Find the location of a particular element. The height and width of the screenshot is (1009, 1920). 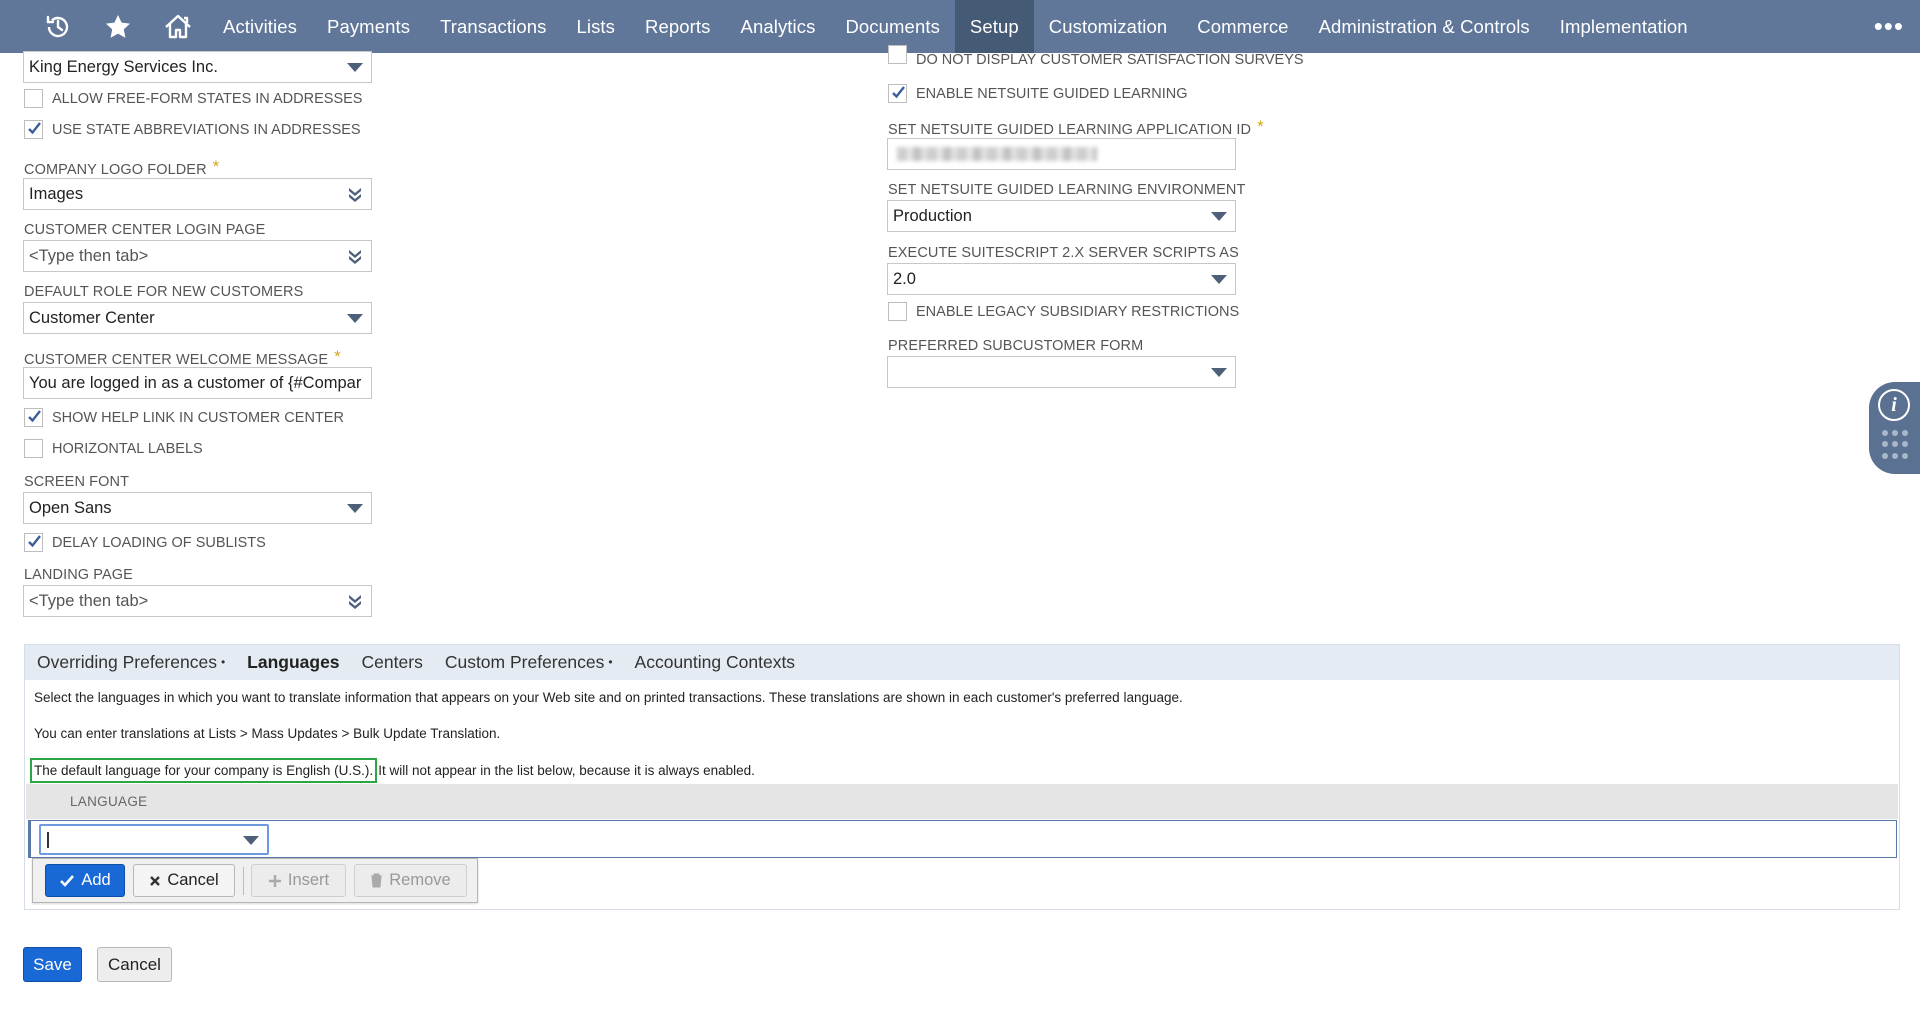

tab-label: Accounting Contexts is located at coordinates (715, 662).